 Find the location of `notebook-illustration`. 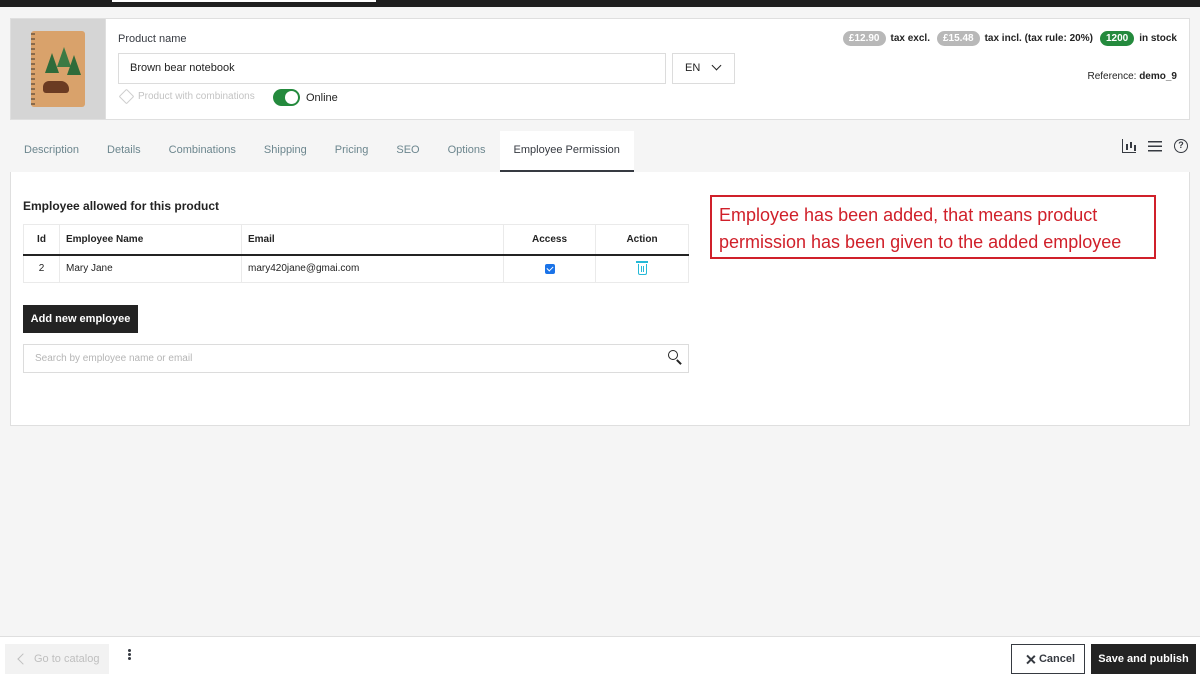

notebook-illustration is located at coordinates (58, 69).